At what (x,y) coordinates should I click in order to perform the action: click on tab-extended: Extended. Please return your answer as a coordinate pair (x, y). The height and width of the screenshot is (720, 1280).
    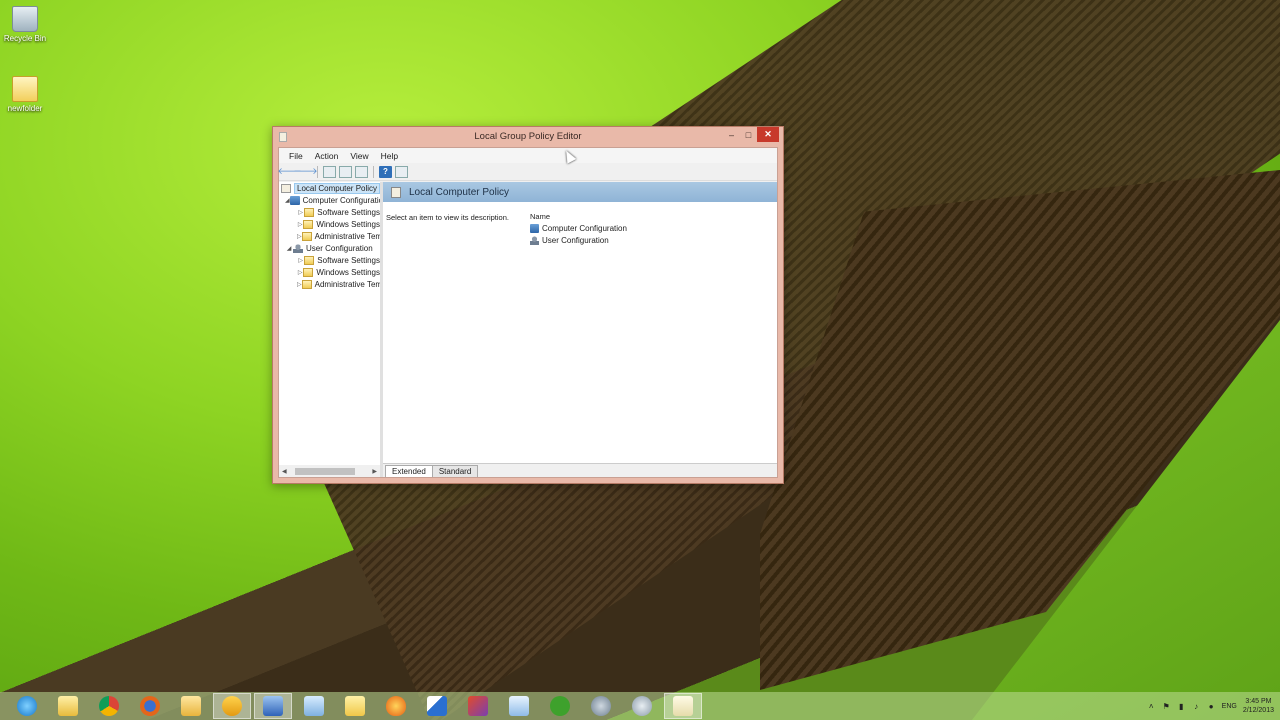
    Looking at the image, I should click on (409, 471).